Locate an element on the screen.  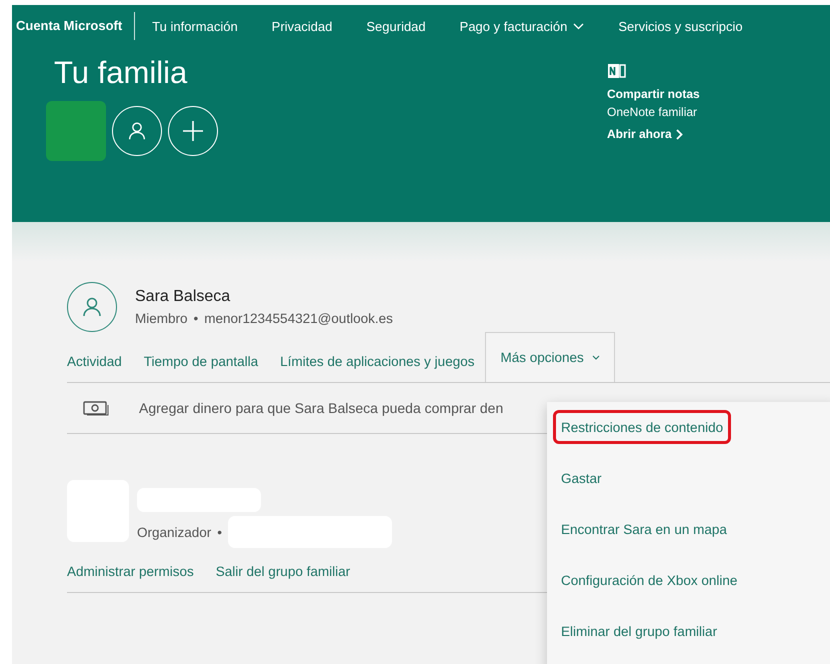
menu-item: Encontrar Sara en un mapa is located at coordinates (644, 529).